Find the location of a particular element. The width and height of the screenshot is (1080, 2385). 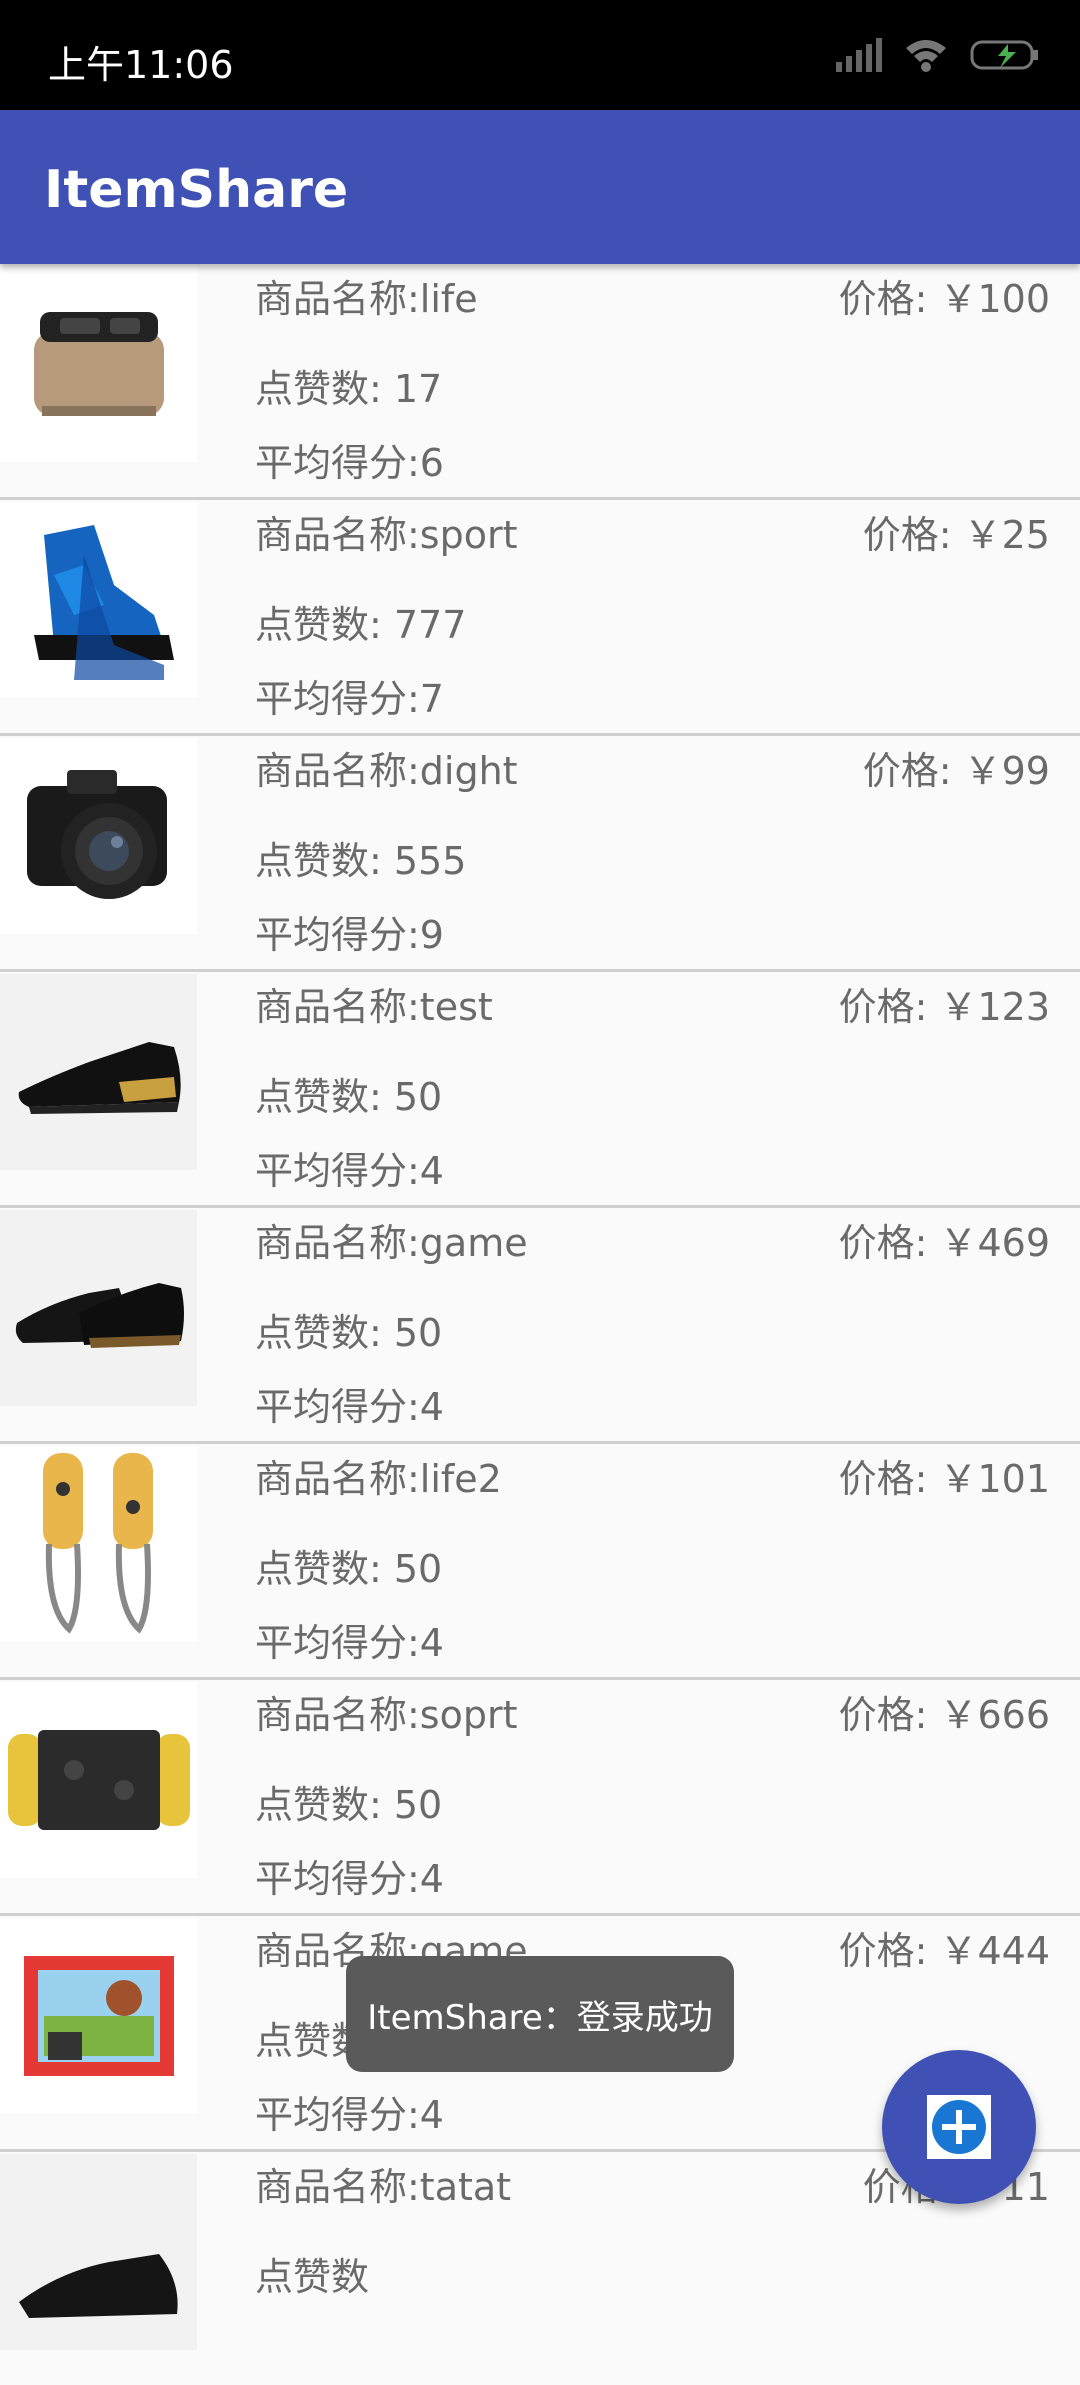

item-name: 商品名称:sport is located at coordinates (386, 535).